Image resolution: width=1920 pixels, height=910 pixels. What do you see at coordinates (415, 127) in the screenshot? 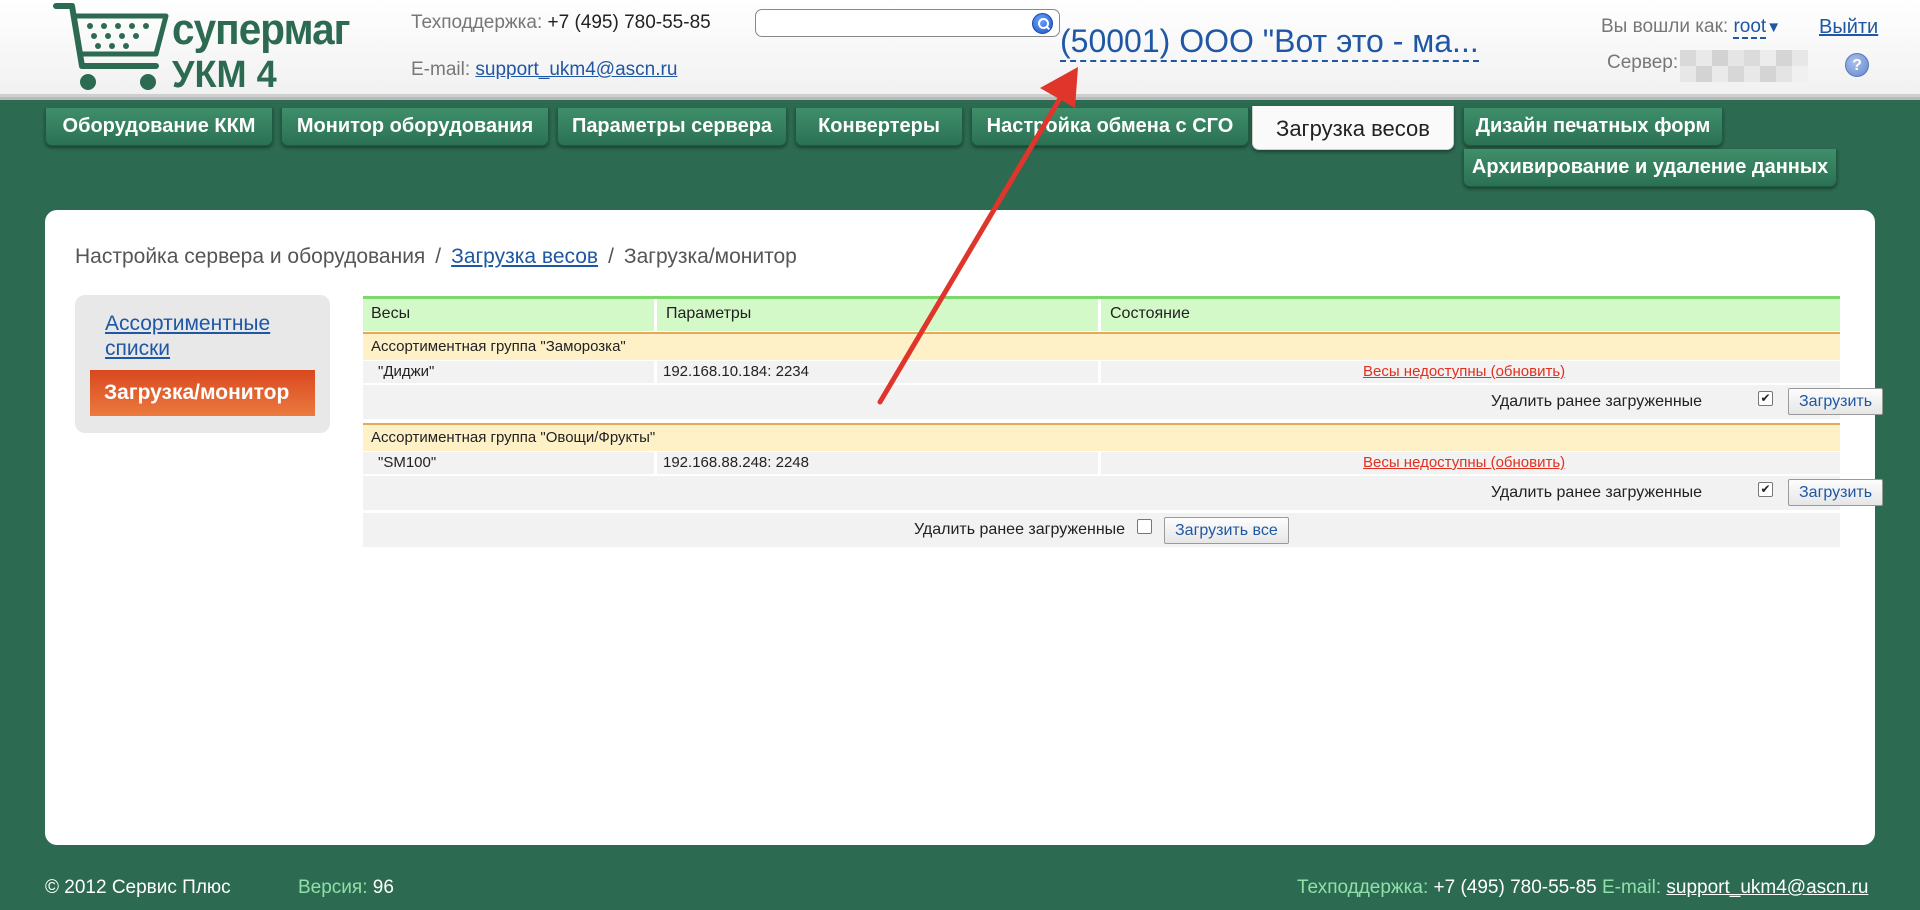
I see `tab-equipment-monitor: Монитор оборудования` at bounding box center [415, 127].